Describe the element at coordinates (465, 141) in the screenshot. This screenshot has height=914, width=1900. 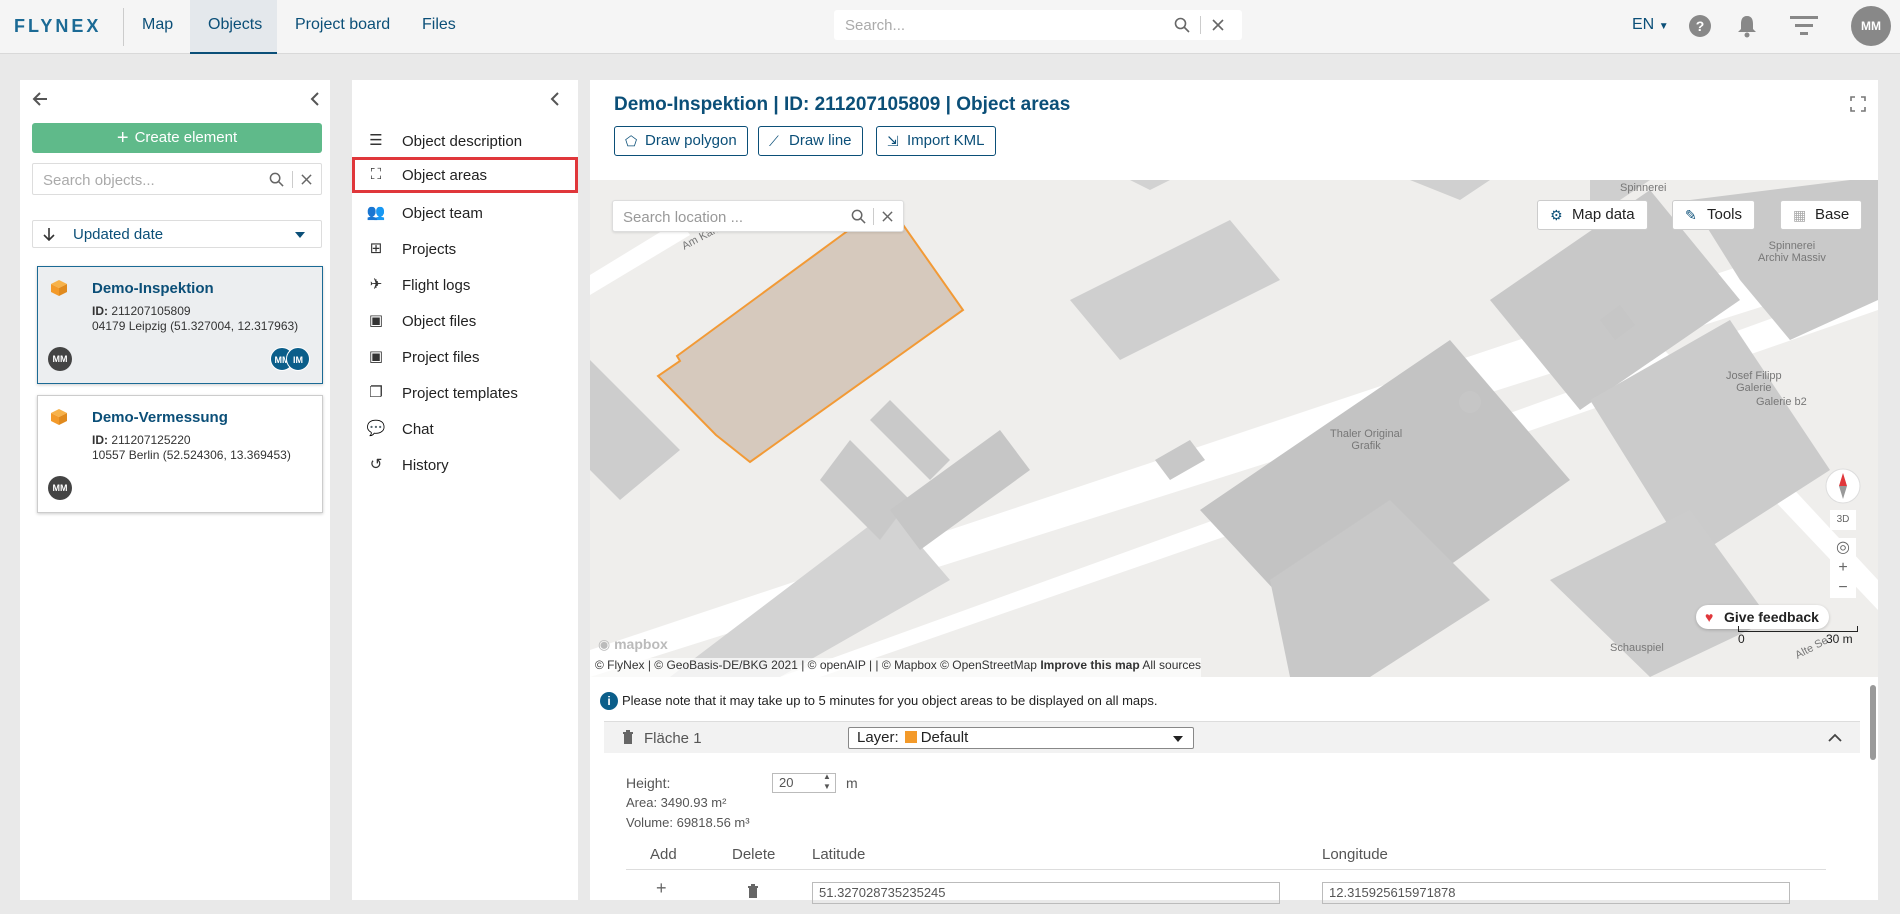
I see `menu-item-object-description: ☰ Object description` at that location.